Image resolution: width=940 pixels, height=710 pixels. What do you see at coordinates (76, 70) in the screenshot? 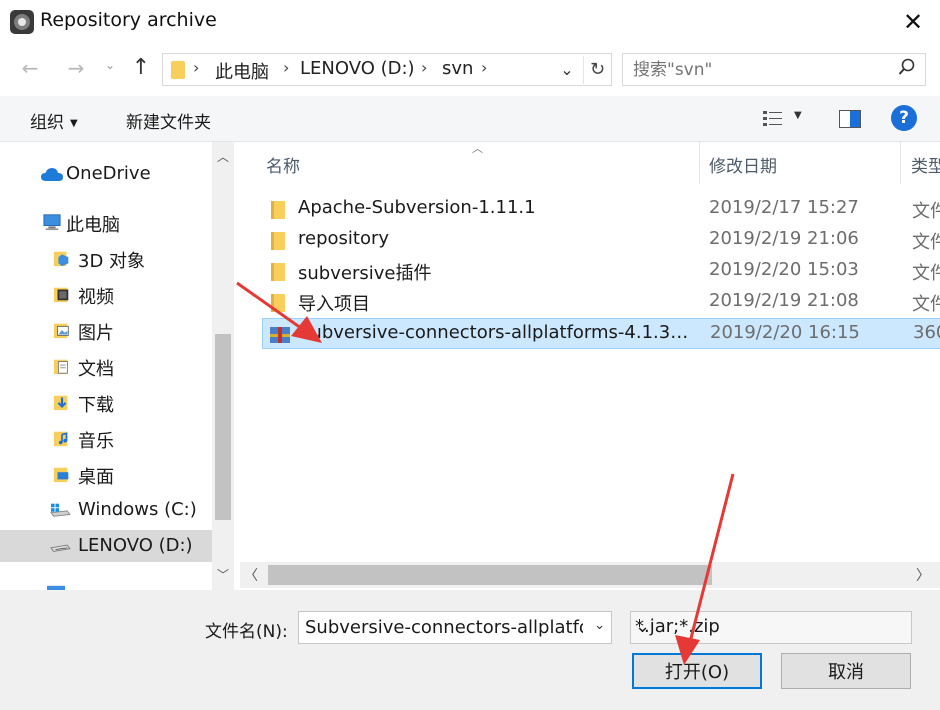
I see `forward-button: →` at bounding box center [76, 70].